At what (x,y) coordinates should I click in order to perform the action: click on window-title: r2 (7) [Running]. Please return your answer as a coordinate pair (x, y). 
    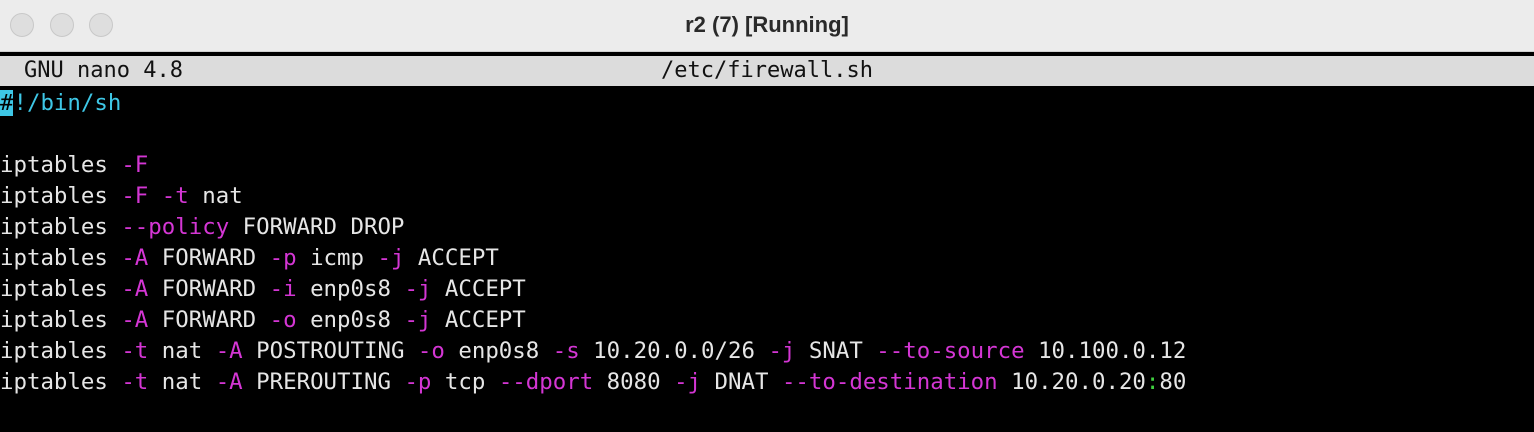
    Looking at the image, I should click on (767, 24).